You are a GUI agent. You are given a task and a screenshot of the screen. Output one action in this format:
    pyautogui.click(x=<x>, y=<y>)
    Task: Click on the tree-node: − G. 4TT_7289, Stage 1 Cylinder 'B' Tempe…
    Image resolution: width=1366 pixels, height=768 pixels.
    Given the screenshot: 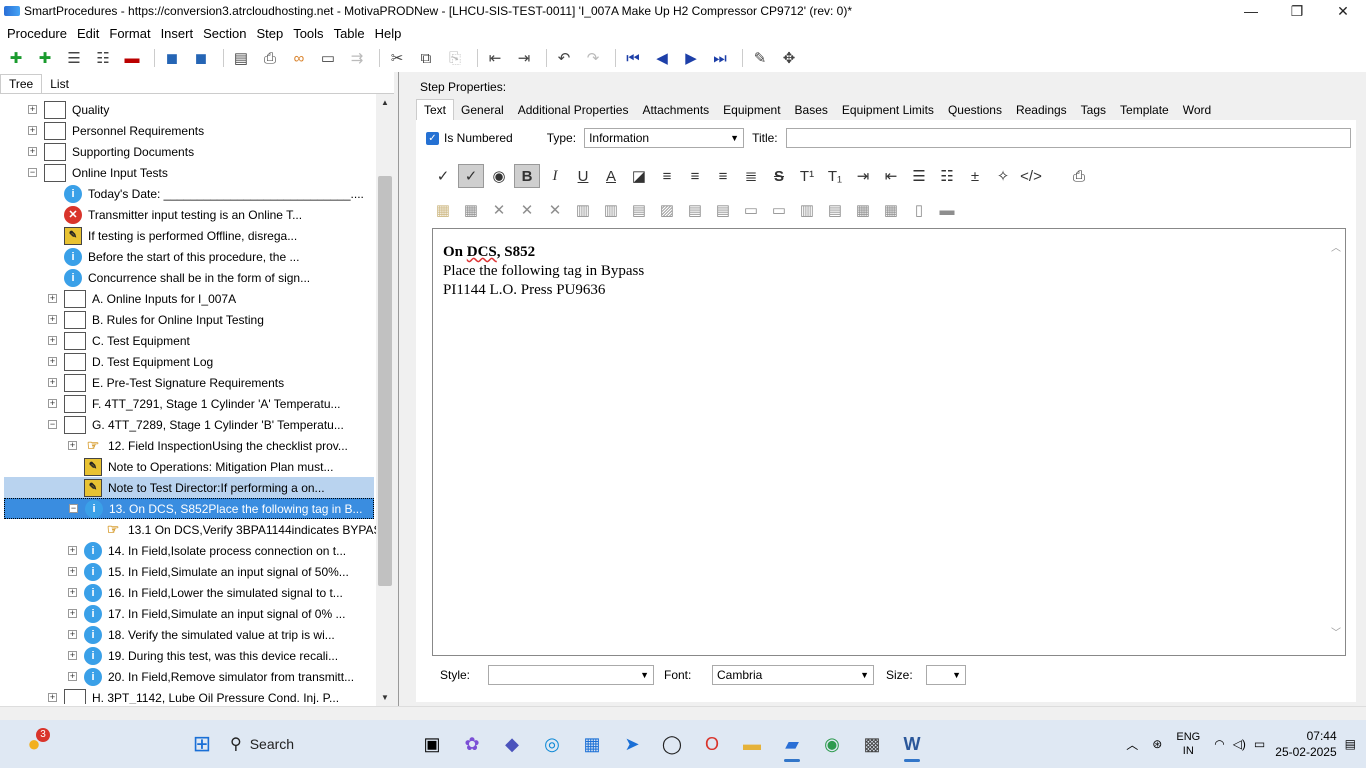 What is the action you would take?
    pyautogui.click(x=173, y=424)
    